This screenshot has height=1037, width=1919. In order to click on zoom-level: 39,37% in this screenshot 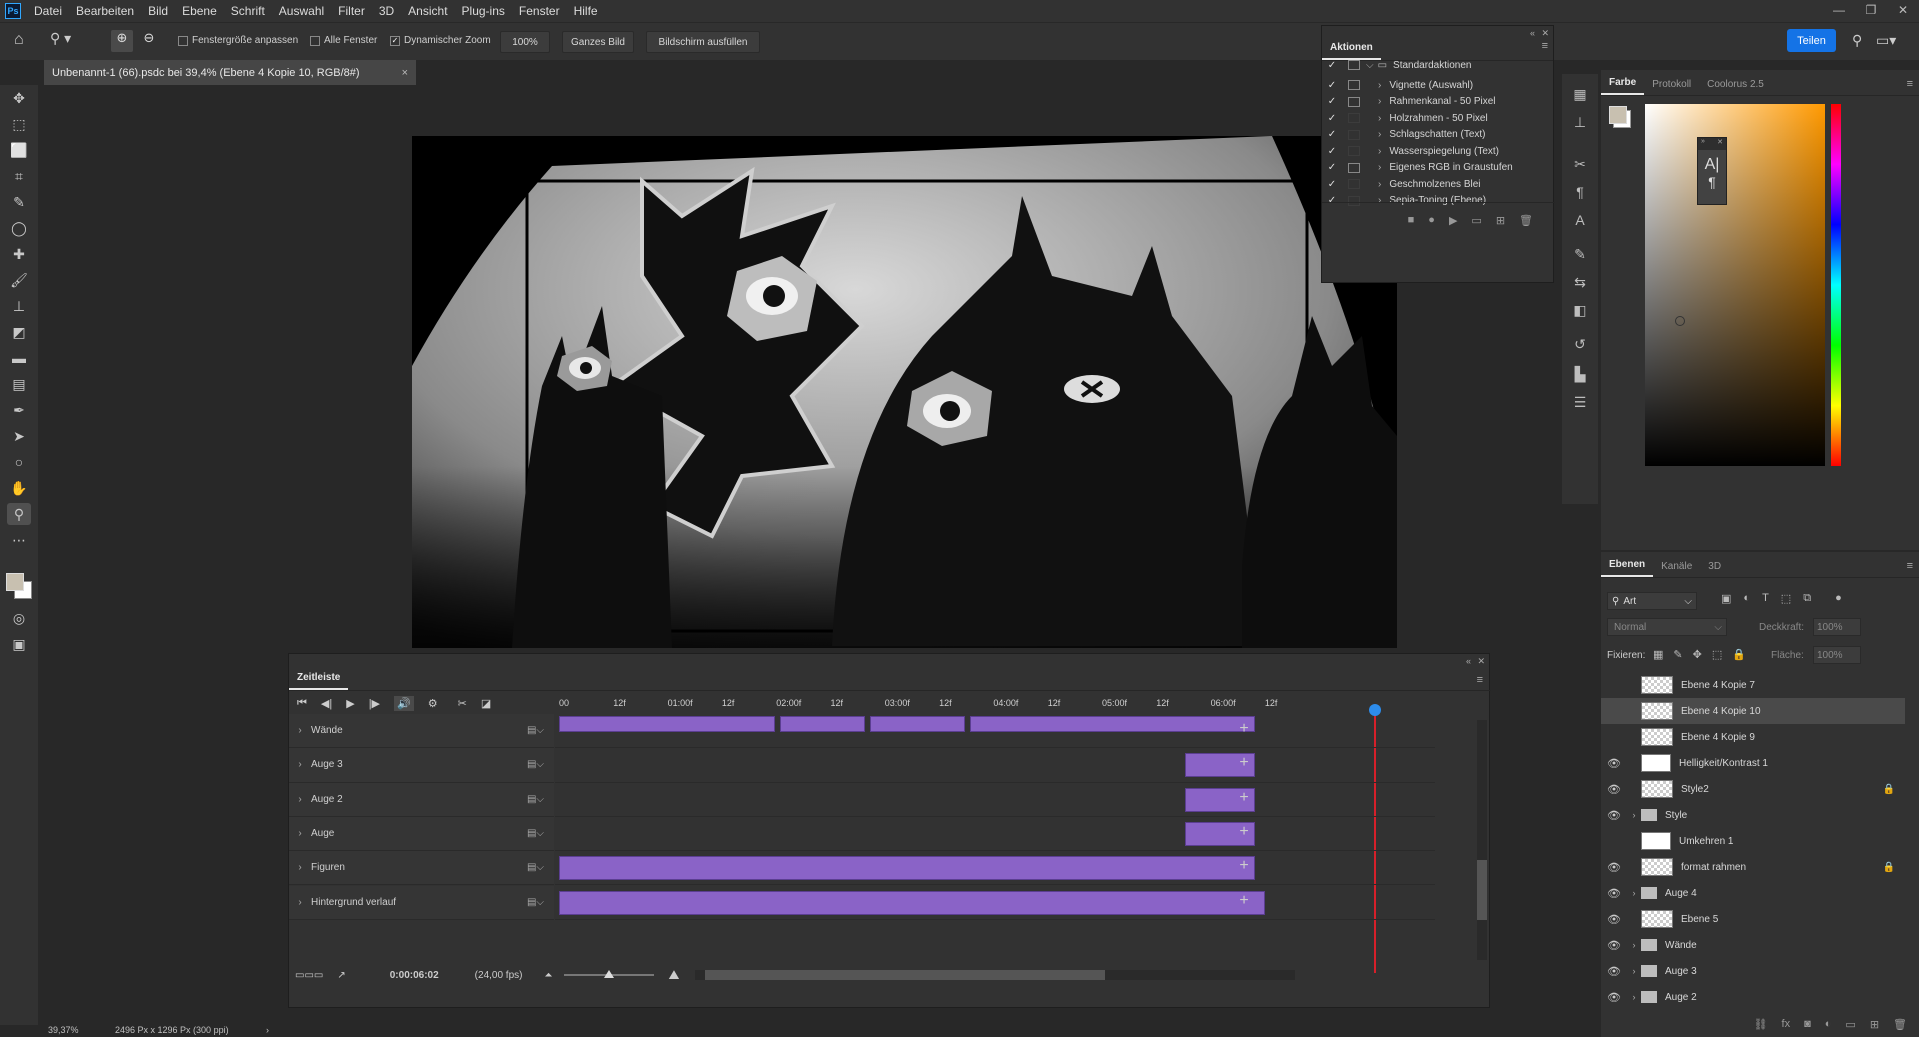, I will do `click(63, 1030)`.